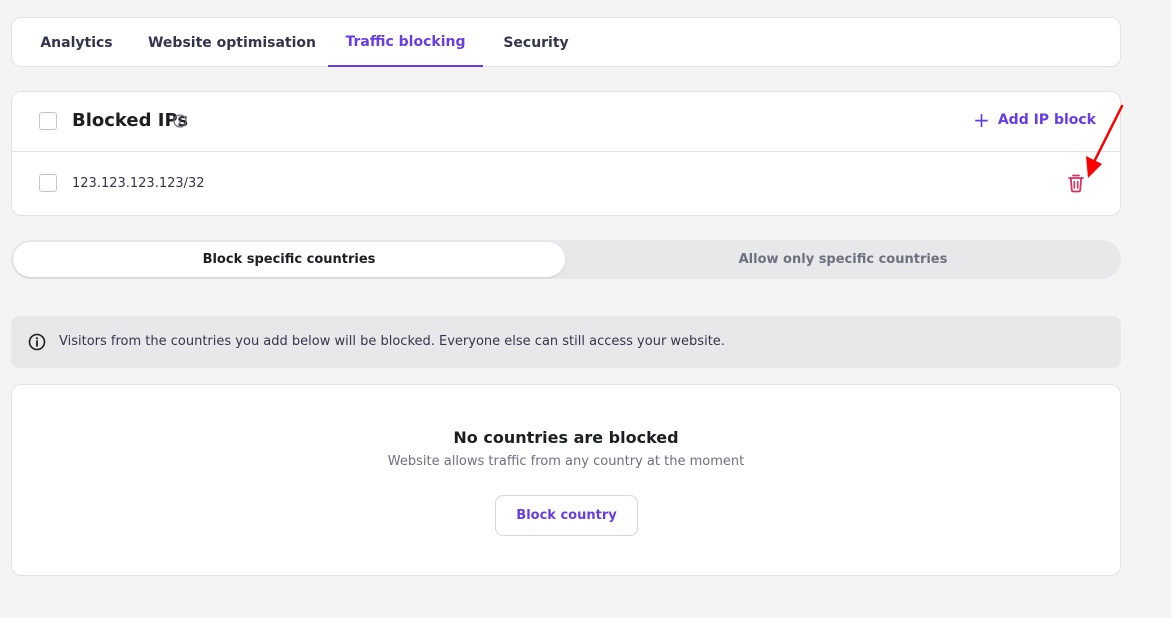  I want to click on select-all-checkbox, so click(48, 121).